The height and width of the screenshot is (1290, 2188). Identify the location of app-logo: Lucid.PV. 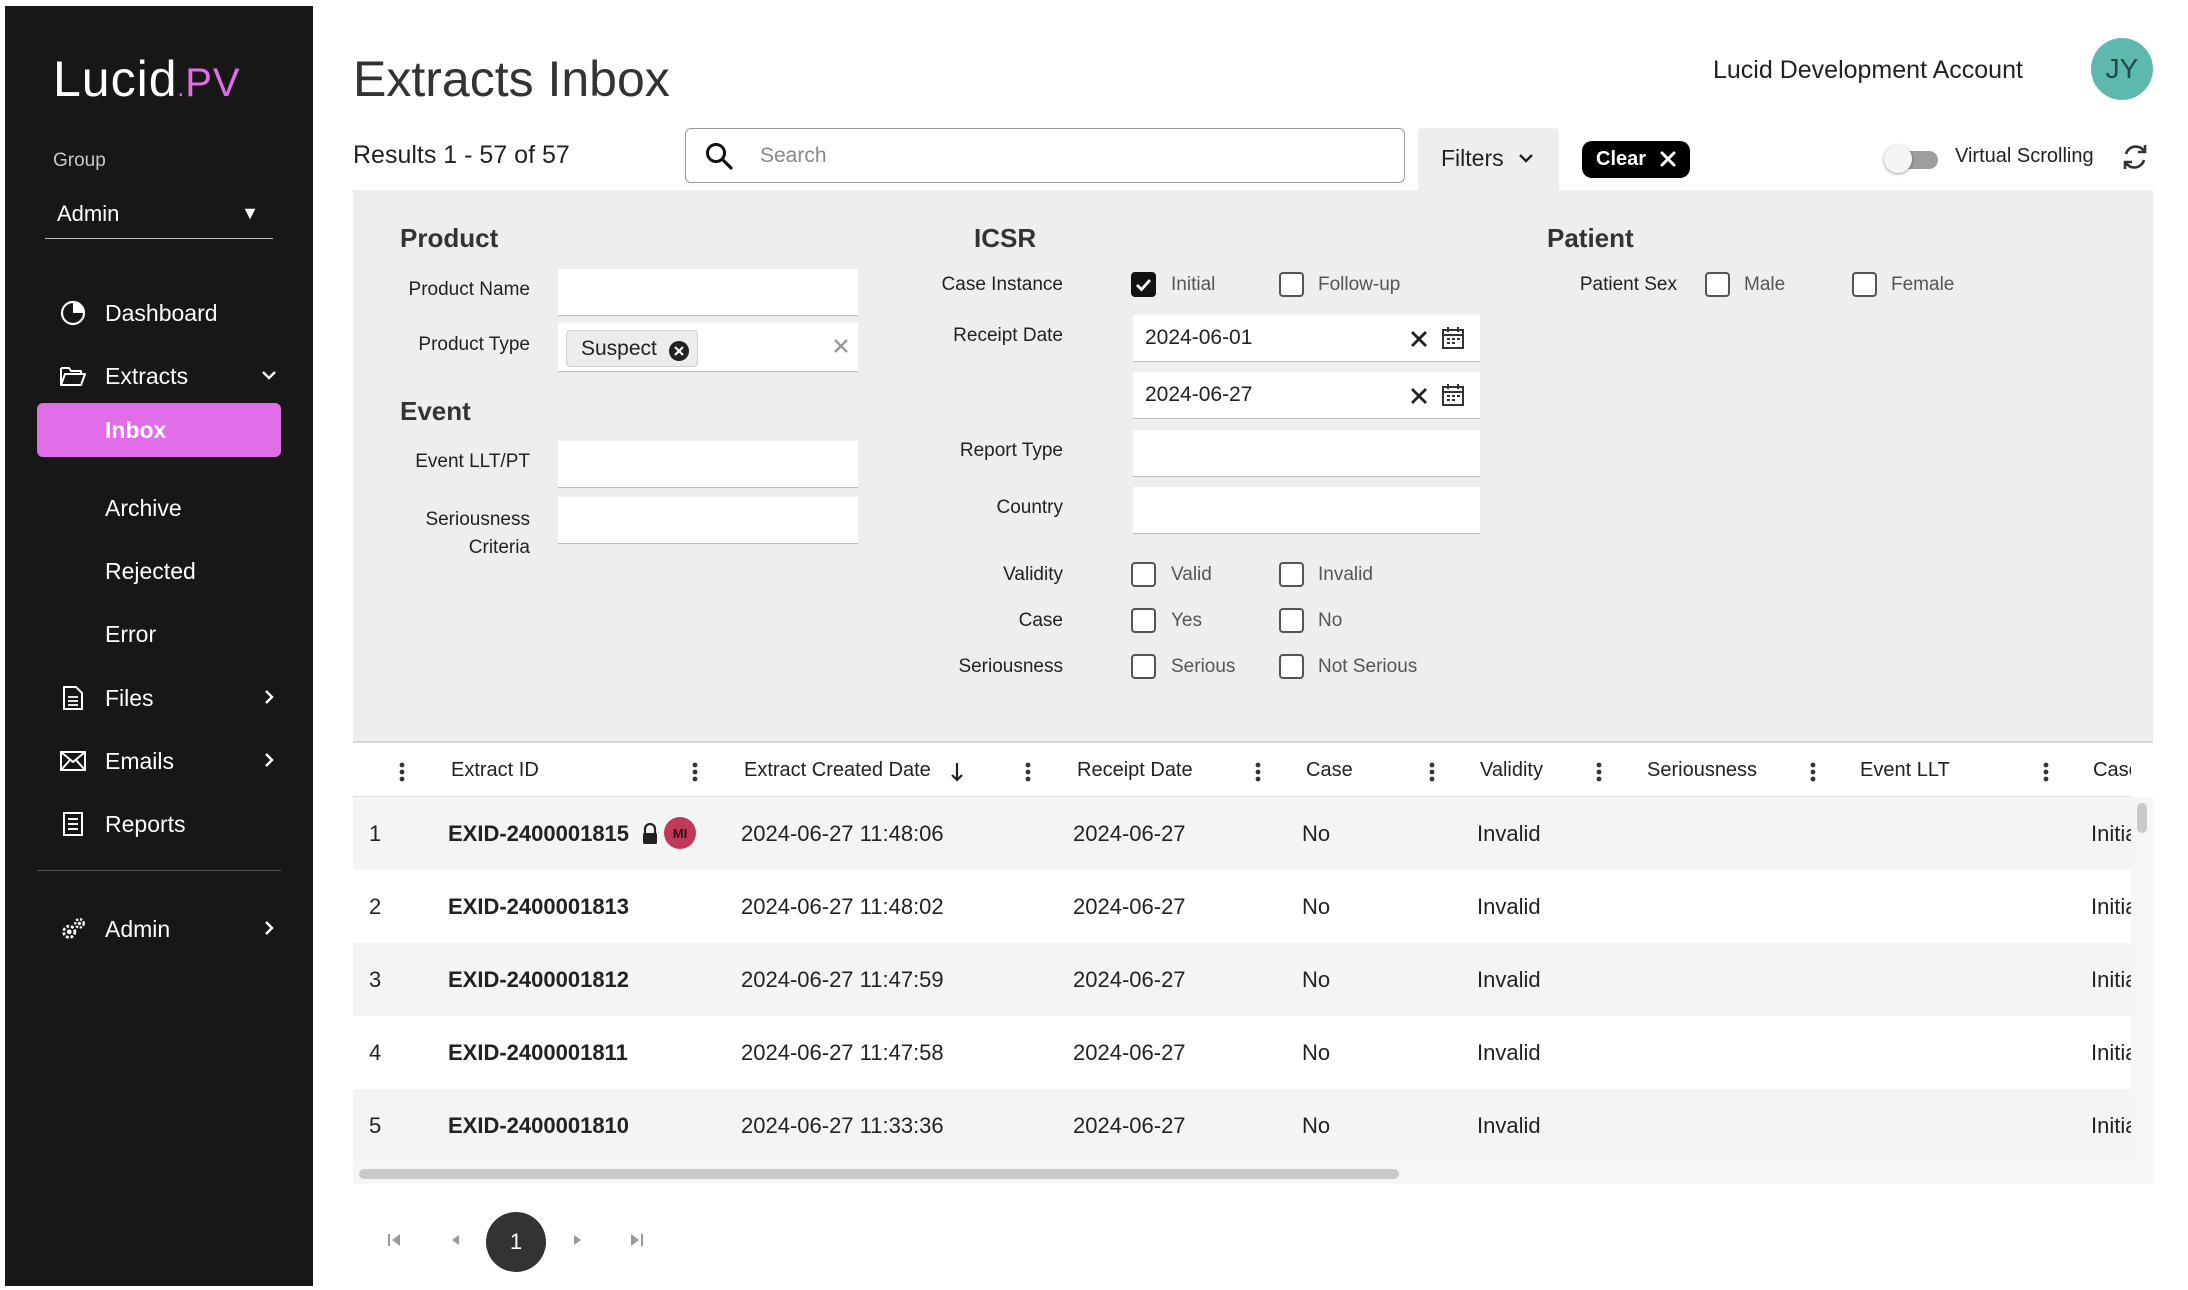
(147, 79).